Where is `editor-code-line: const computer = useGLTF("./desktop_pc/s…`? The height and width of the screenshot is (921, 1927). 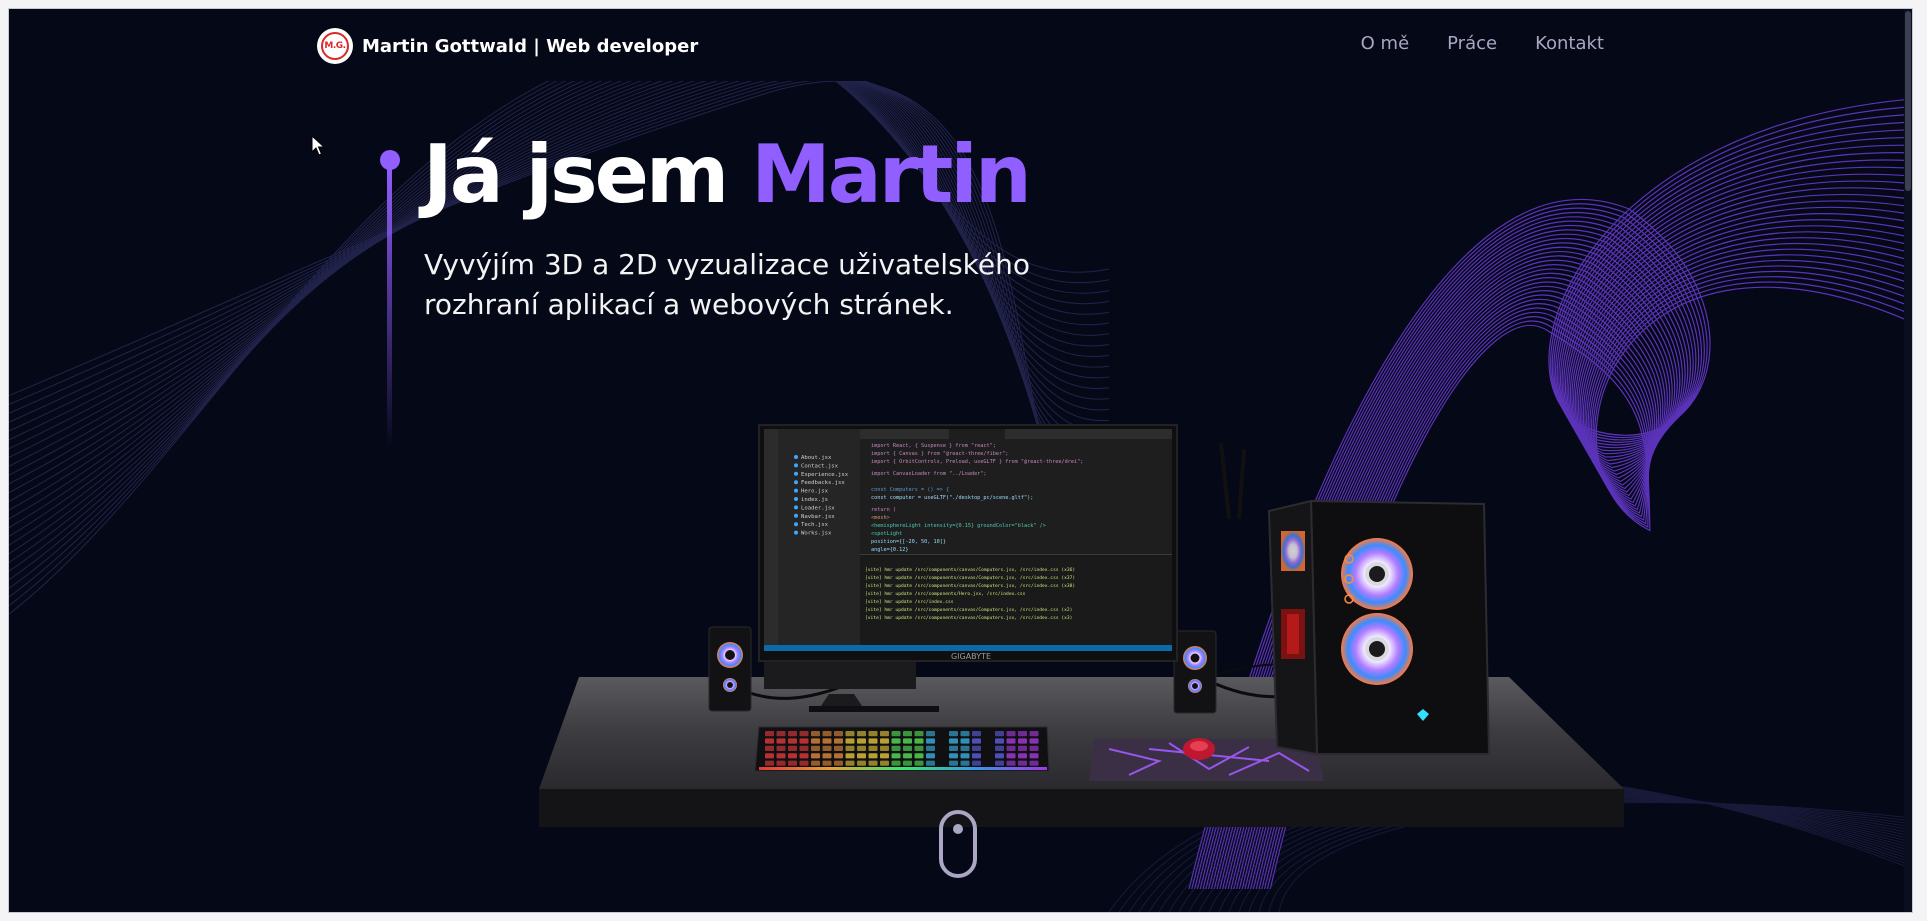 editor-code-line: const computer = useGLTF("./desktop_pc/s… is located at coordinates (952, 498).